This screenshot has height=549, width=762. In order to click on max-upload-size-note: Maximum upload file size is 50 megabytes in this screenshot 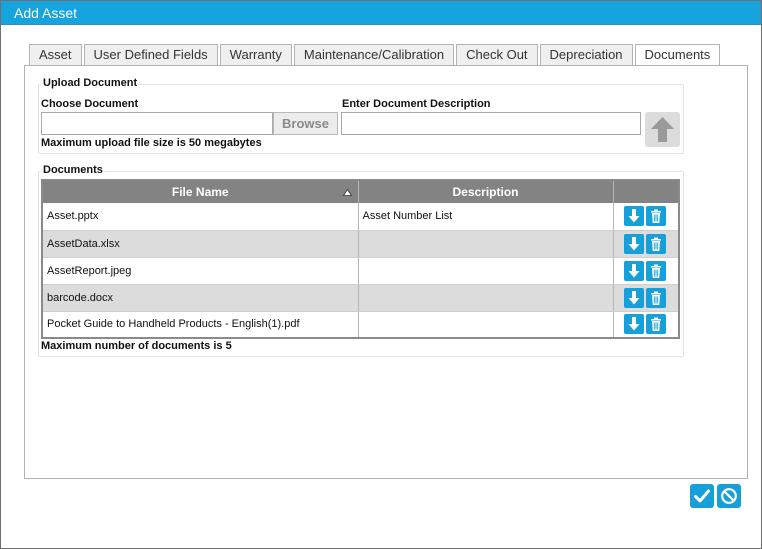, I will do `click(151, 143)`.